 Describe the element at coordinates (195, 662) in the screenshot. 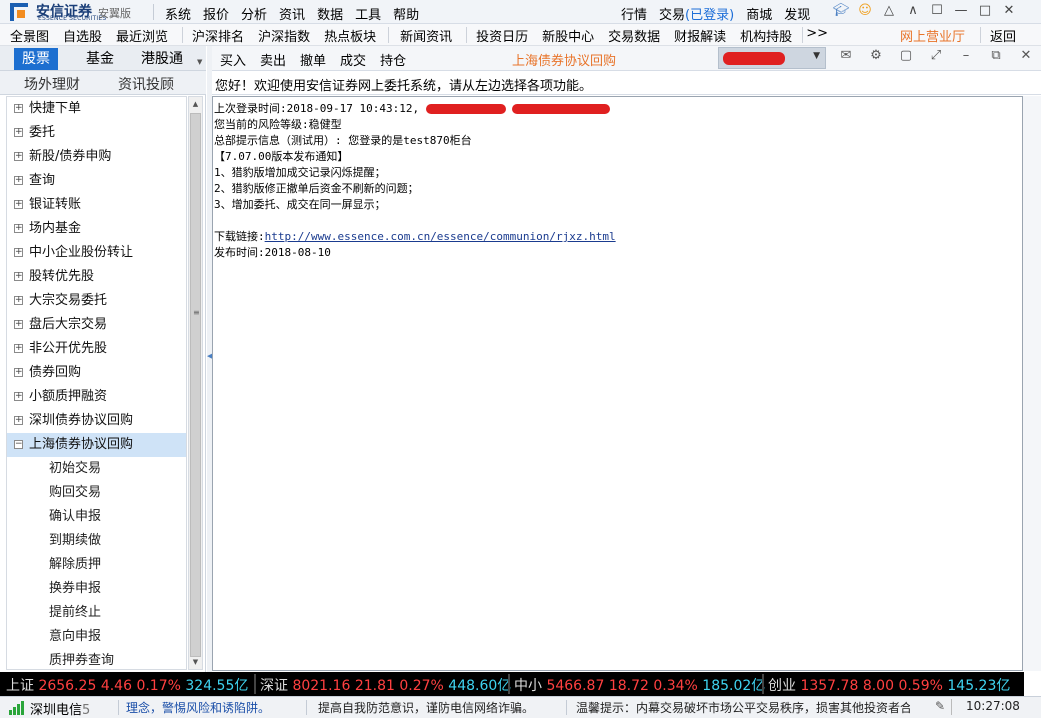

I see `scroll-down-icon: ▼` at that location.